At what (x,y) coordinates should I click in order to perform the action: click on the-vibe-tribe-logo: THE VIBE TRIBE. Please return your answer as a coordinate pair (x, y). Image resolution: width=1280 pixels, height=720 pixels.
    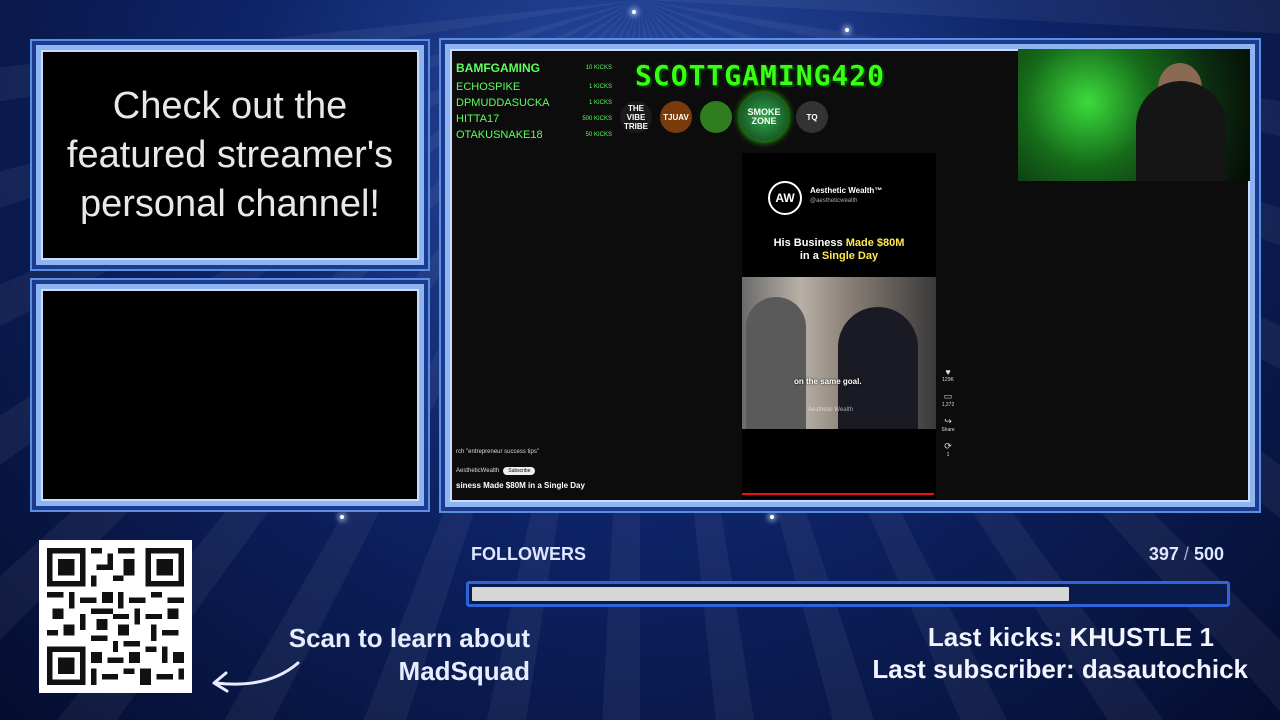
    Looking at the image, I should click on (636, 117).